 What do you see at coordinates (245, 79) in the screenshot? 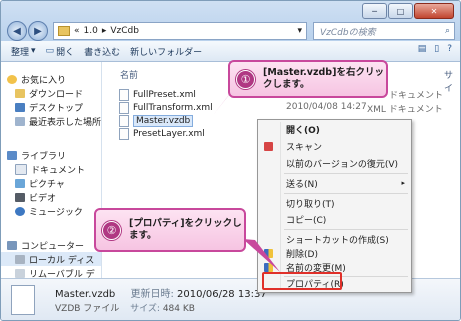
I see `step-number-badge: ①` at bounding box center [245, 79].